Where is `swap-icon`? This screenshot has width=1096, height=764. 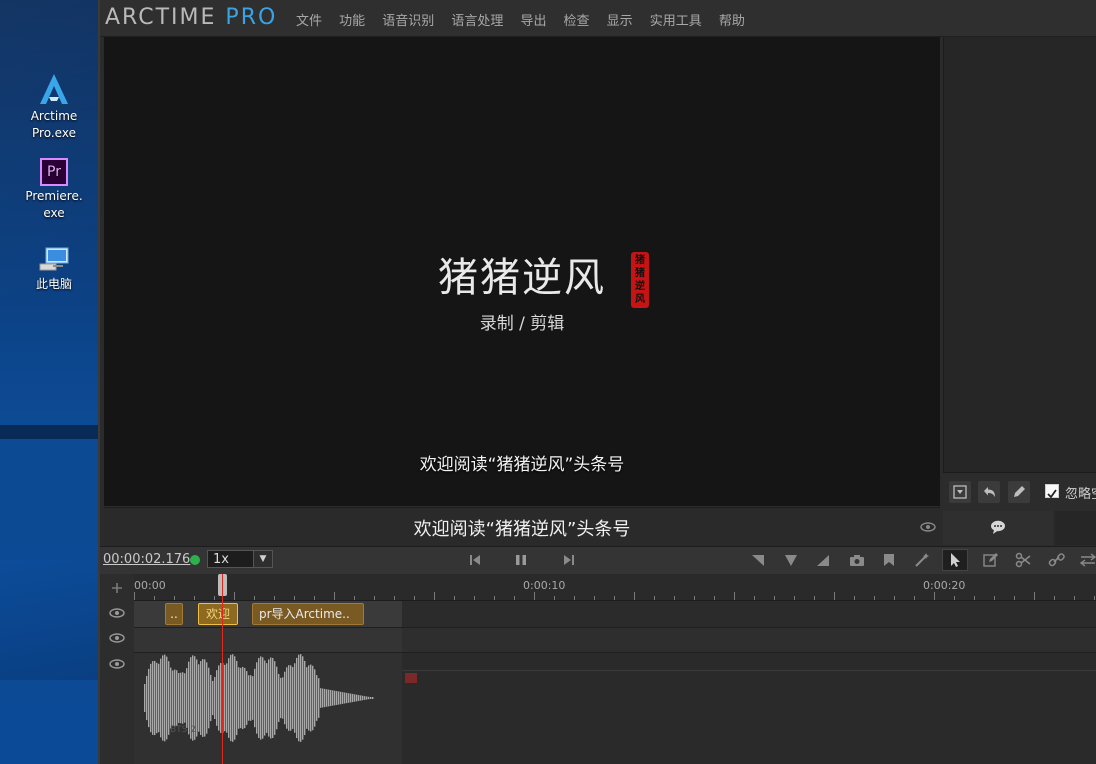
swap-icon is located at coordinates (1087, 560).